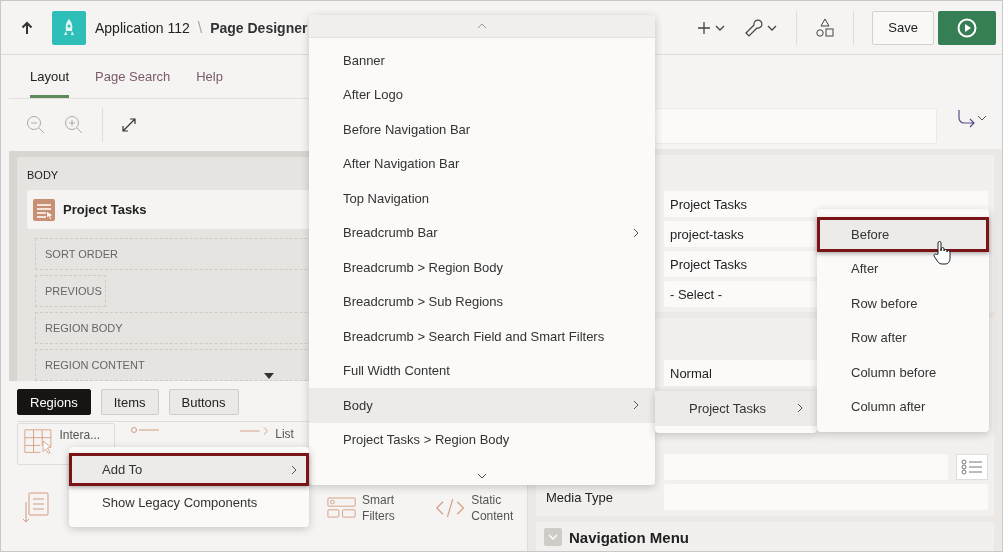 This screenshot has width=1003, height=552. I want to click on drop-slot: PREVIOUS, so click(70, 291).